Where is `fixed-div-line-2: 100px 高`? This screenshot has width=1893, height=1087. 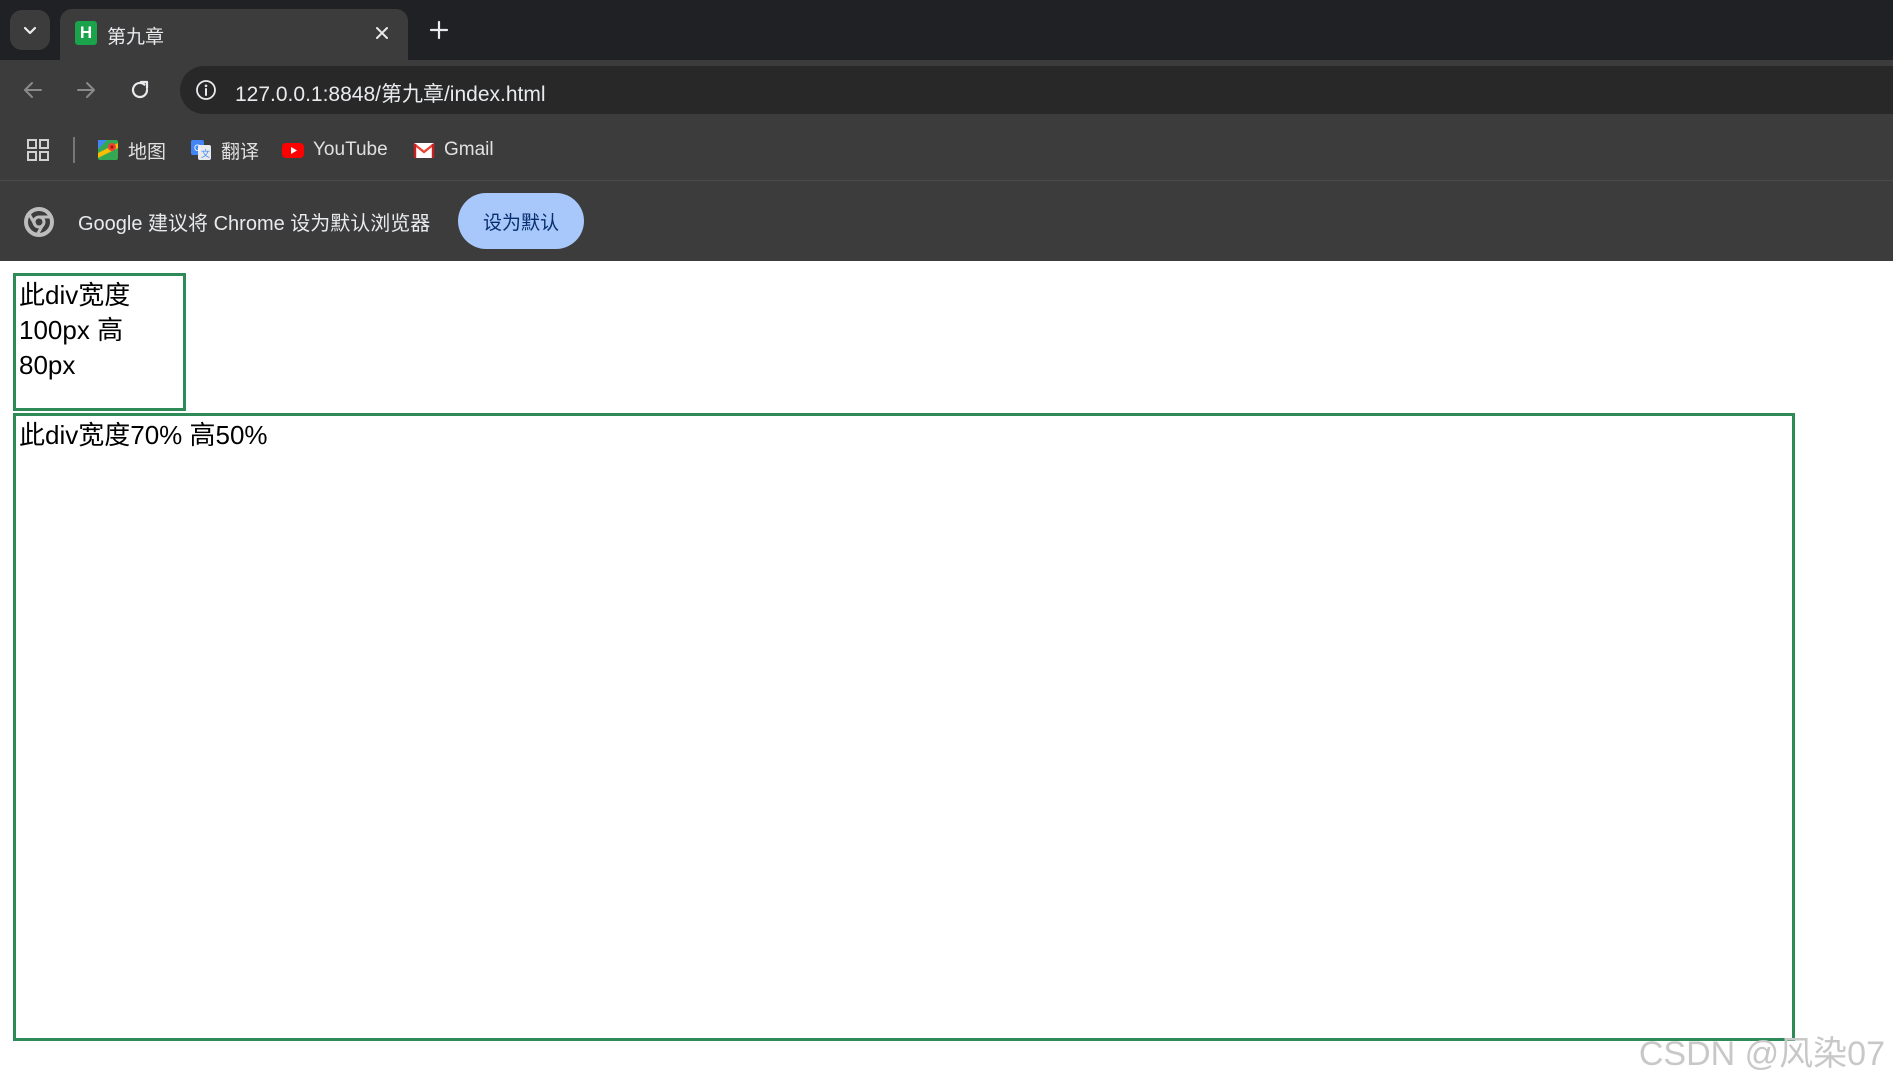 fixed-div-line-2: 100px 高 is located at coordinates (71, 330).